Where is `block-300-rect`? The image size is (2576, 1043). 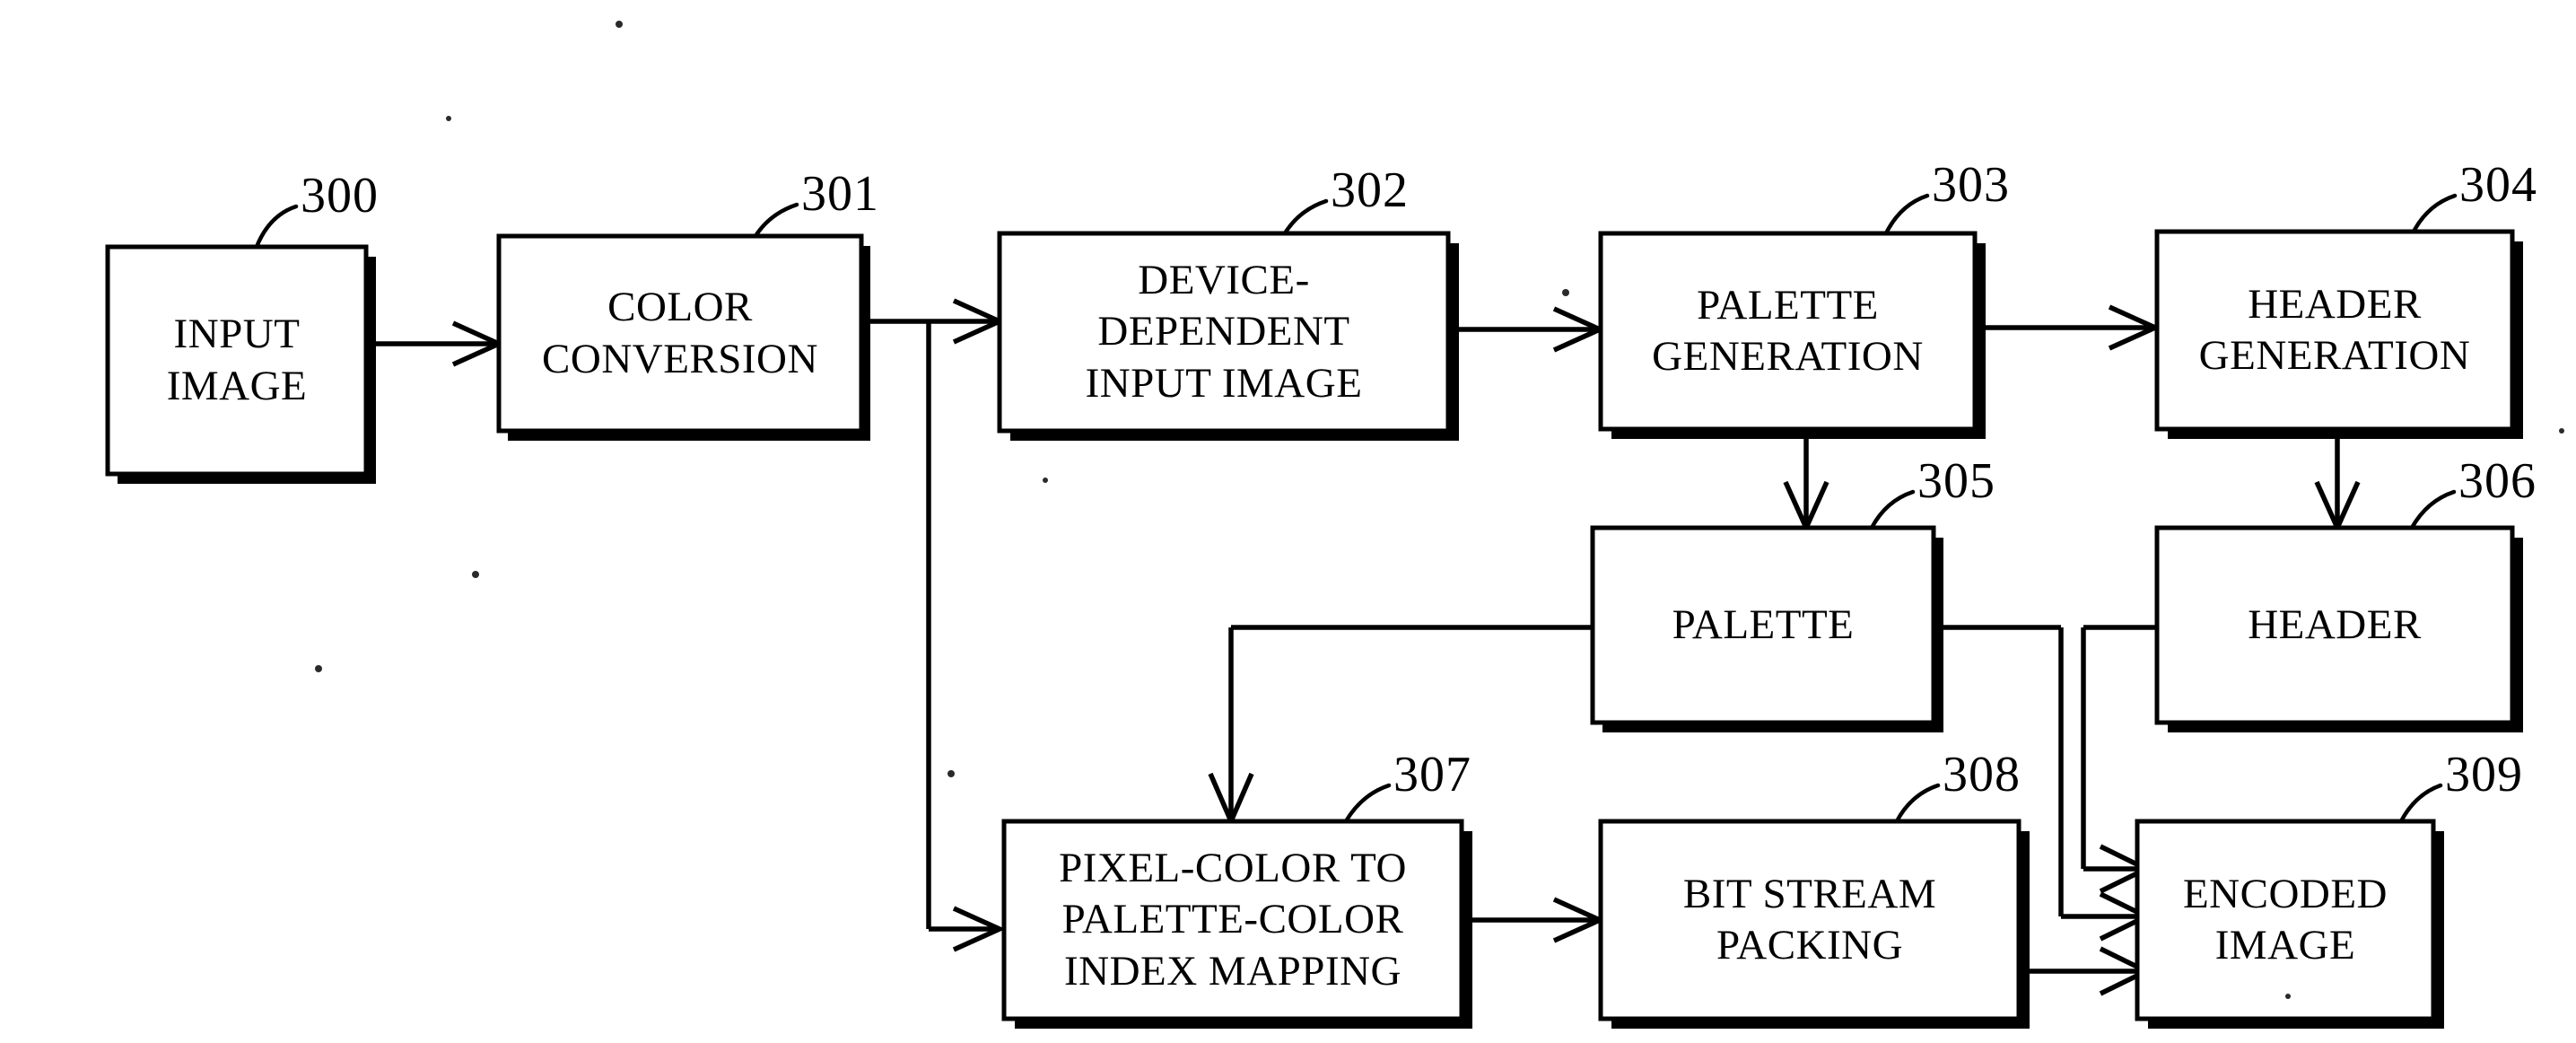 block-300-rect is located at coordinates (237, 360).